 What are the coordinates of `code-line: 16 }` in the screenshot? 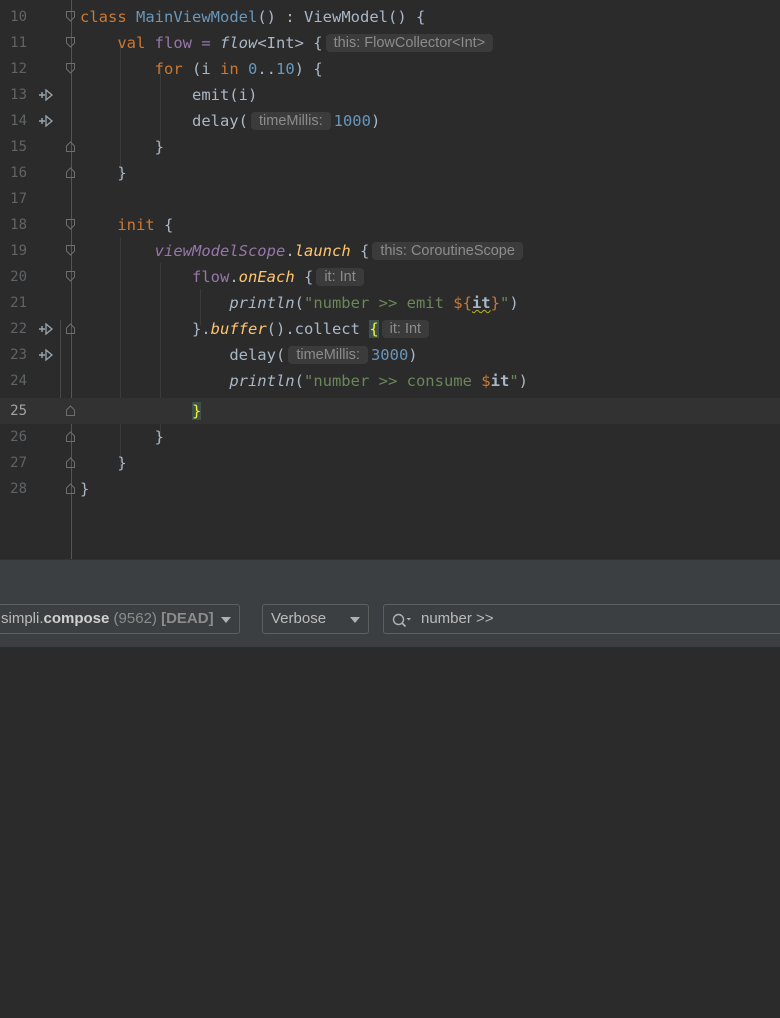 It's located at (390, 173).